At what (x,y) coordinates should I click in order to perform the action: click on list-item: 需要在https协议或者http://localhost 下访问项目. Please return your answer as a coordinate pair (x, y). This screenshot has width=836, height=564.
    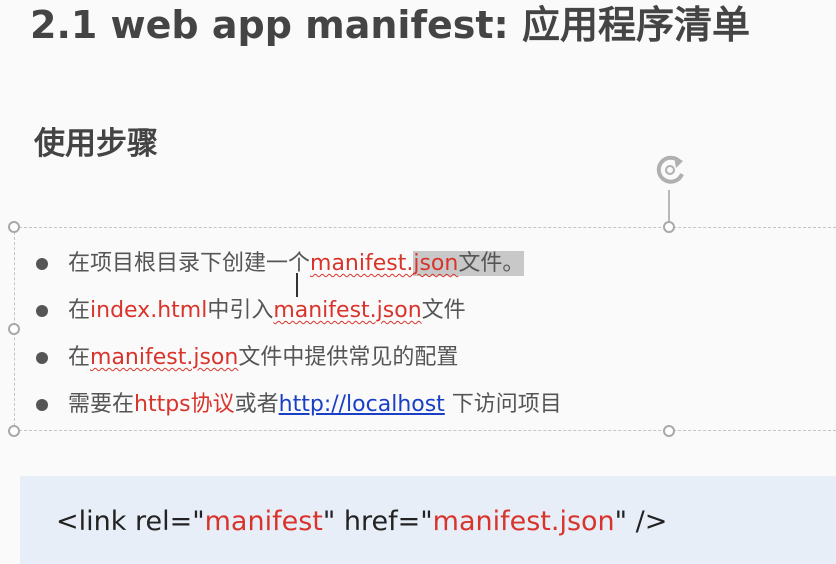
    Looking at the image, I should click on (299, 406).